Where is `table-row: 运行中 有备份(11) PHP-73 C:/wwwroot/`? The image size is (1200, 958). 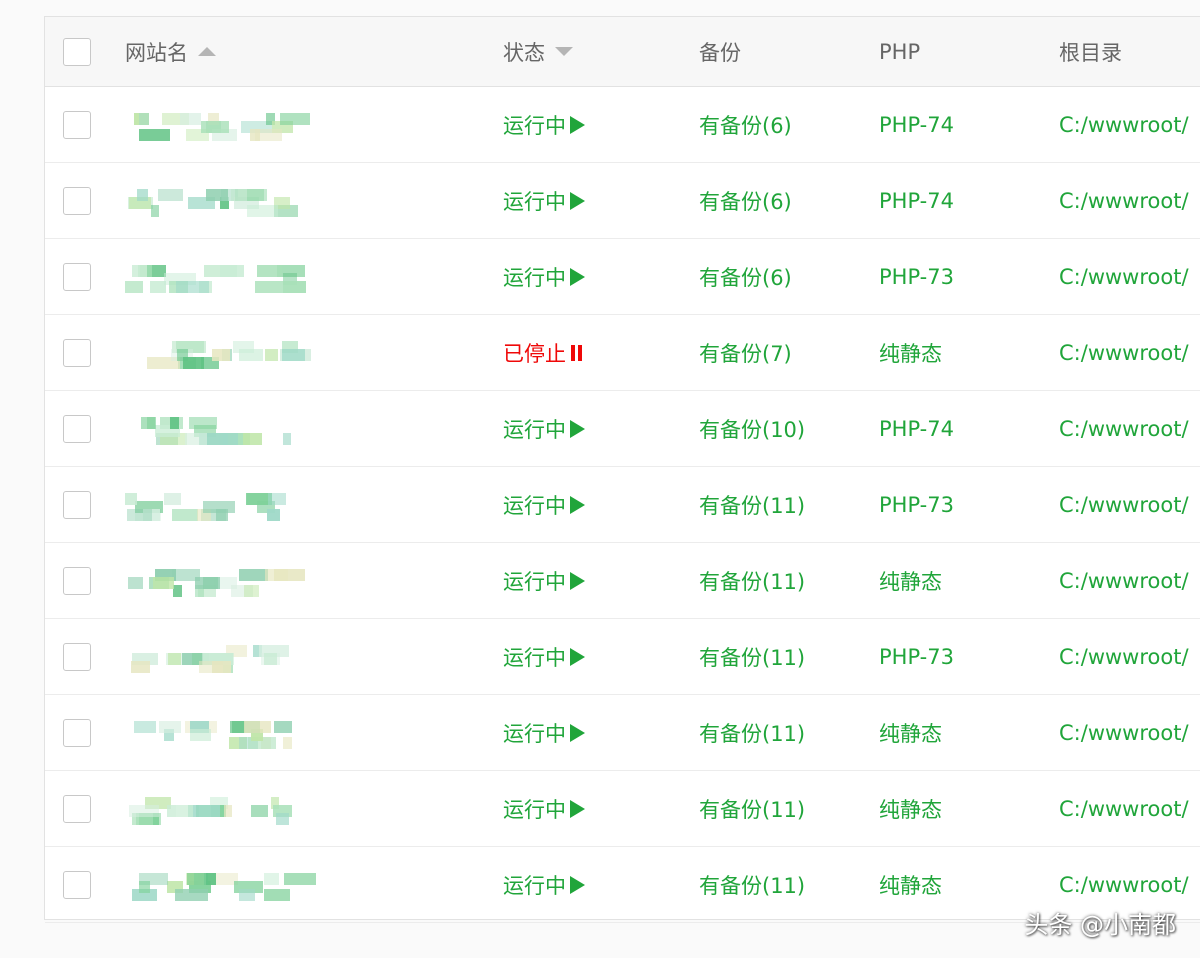
table-row: 运行中 有备份(11) PHP-73 C:/wwwroot/ is located at coordinates (622, 505).